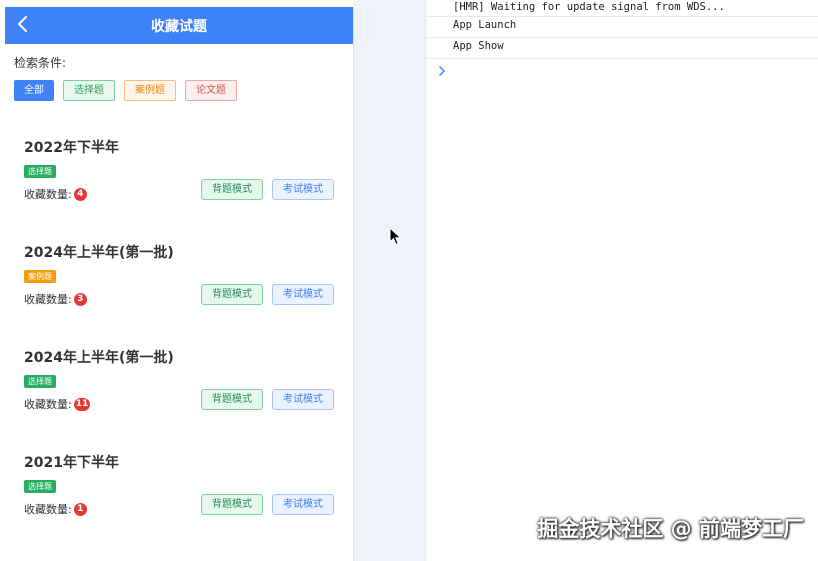 The width and height of the screenshot is (818, 561). Describe the element at coordinates (670, 529) in the screenshot. I see `watermark: 掘金技术社区 @ 前端梦工厂` at that location.